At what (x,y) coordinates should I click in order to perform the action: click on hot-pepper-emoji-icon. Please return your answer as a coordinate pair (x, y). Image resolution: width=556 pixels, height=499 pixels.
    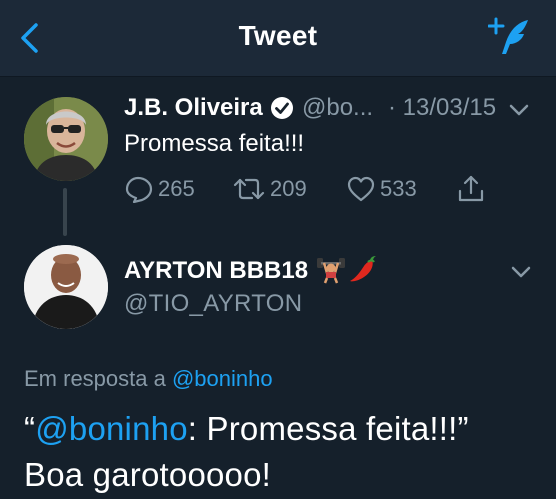
    Looking at the image, I should click on (363, 269).